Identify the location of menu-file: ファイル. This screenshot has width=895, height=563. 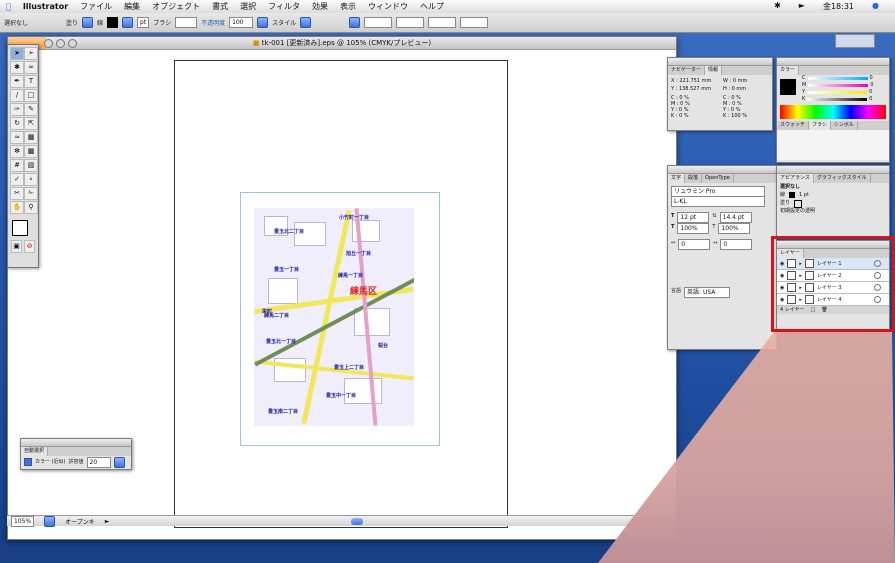
(96, 6).